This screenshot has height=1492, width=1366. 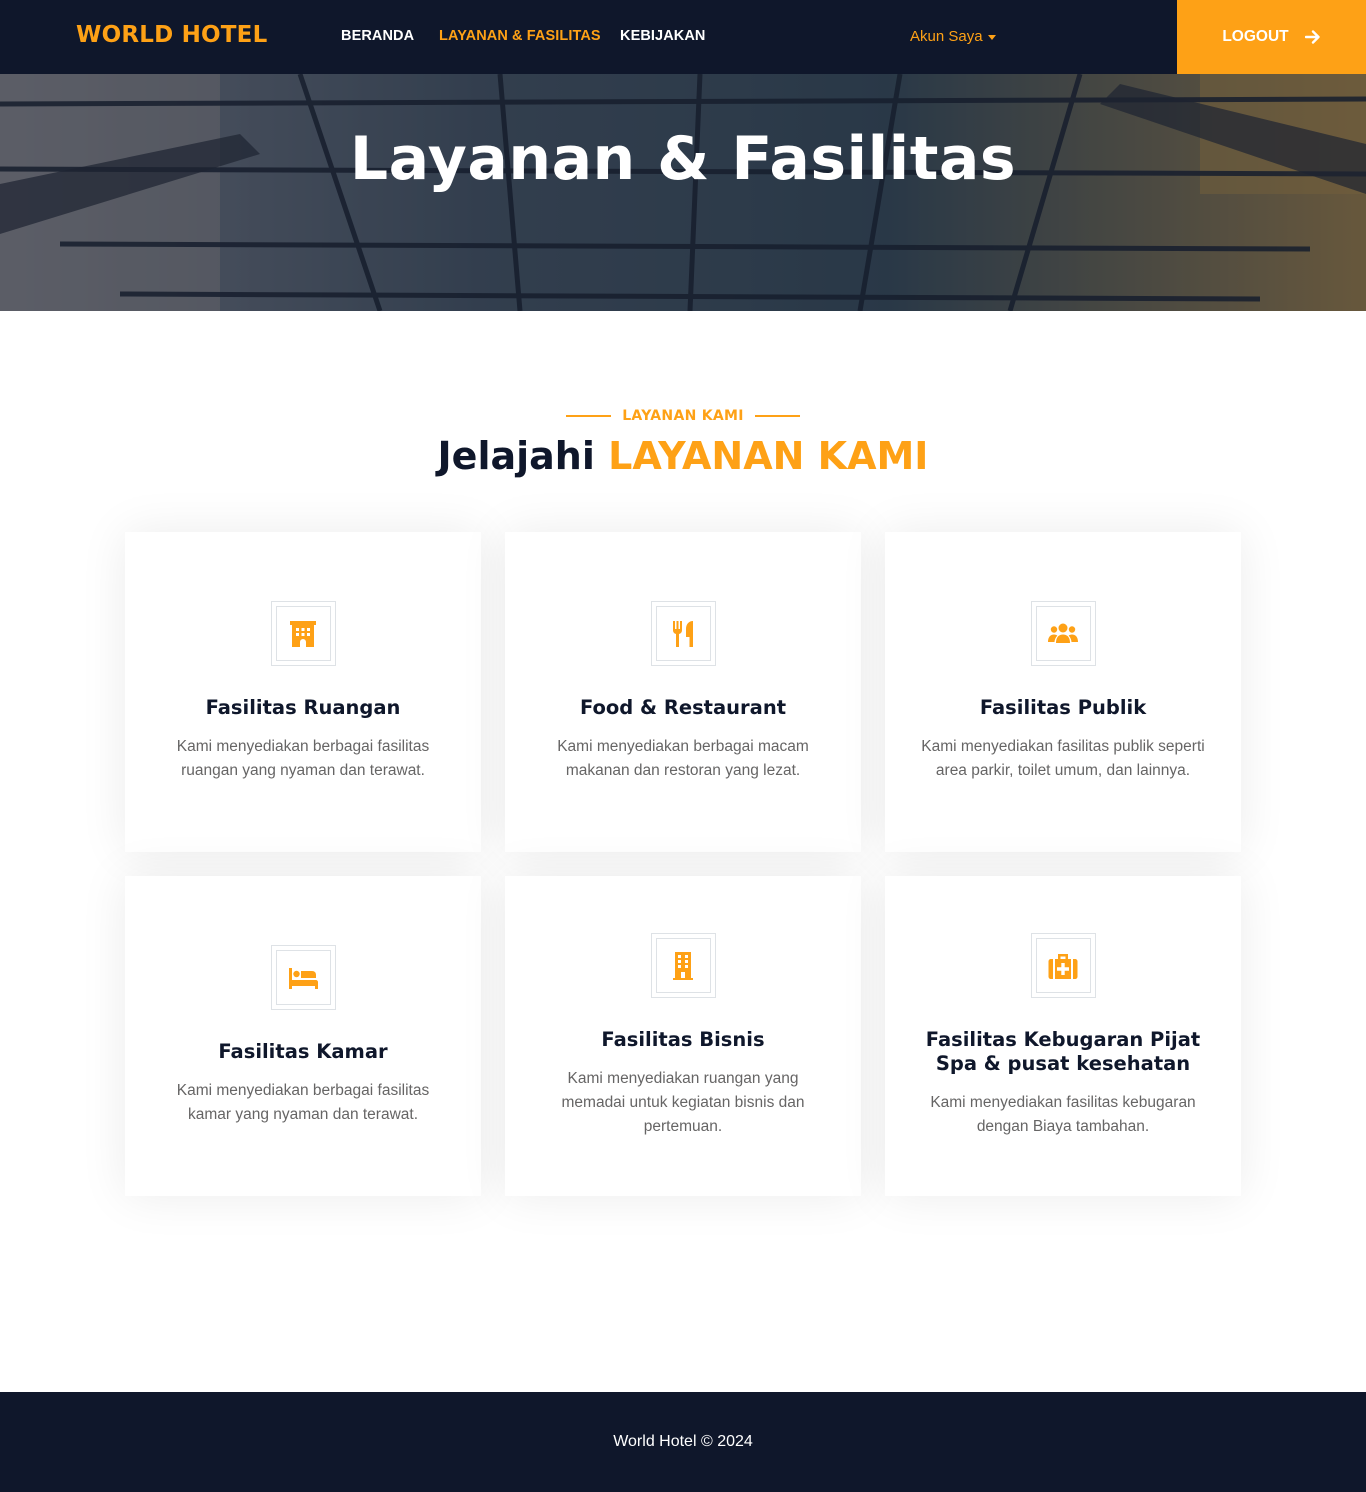 I want to click on service-title: Fasilitas Ruangan, so click(x=303, y=707).